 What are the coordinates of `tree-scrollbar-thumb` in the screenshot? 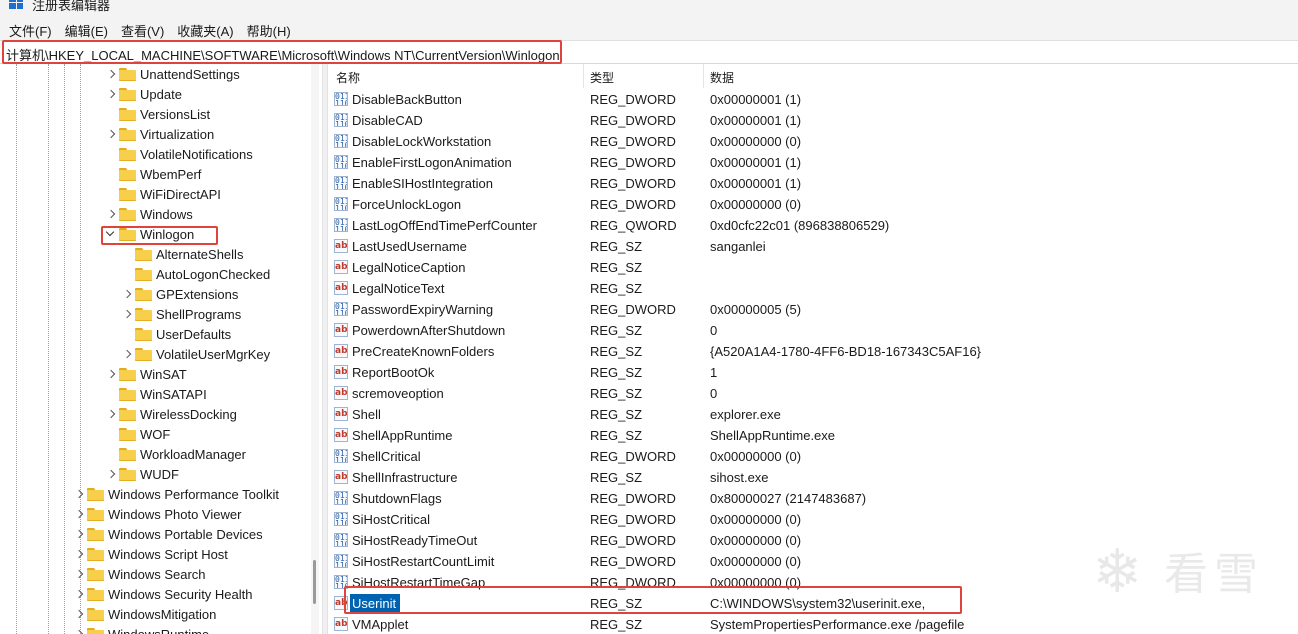 It's located at (314, 582).